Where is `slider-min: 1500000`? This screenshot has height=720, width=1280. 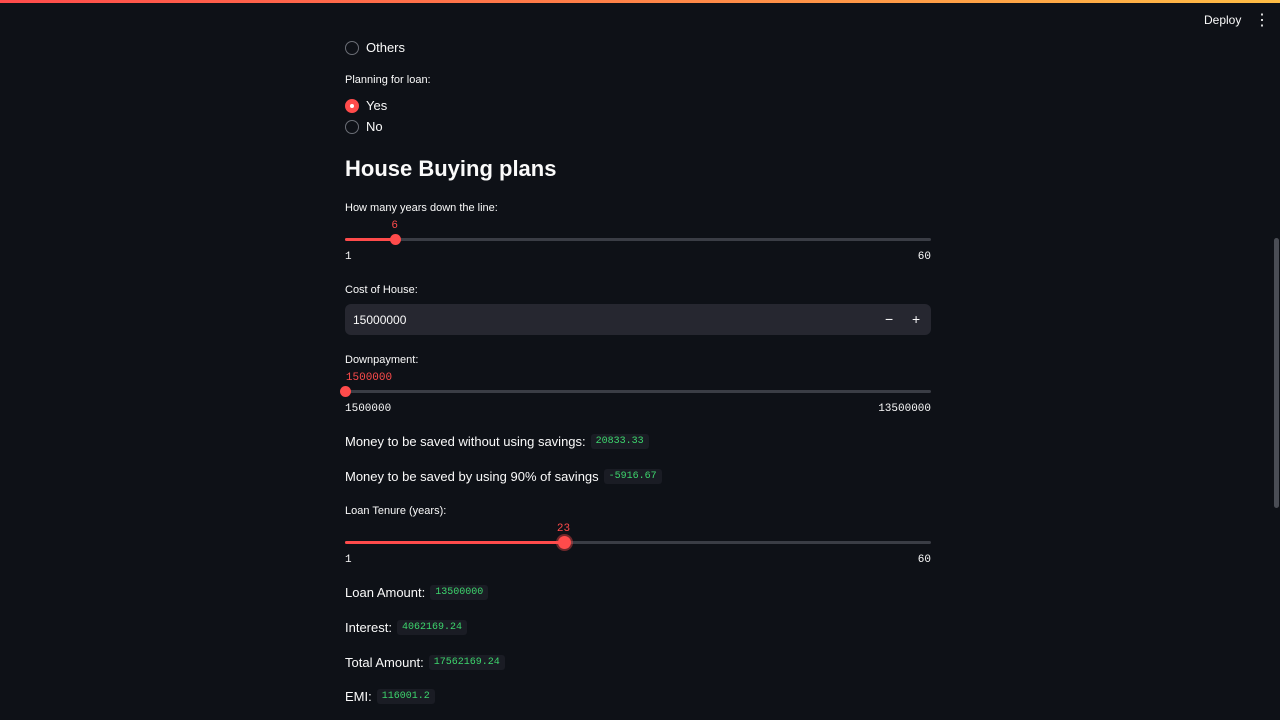
slider-min: 1500000 is located at coordinates (368, 409).